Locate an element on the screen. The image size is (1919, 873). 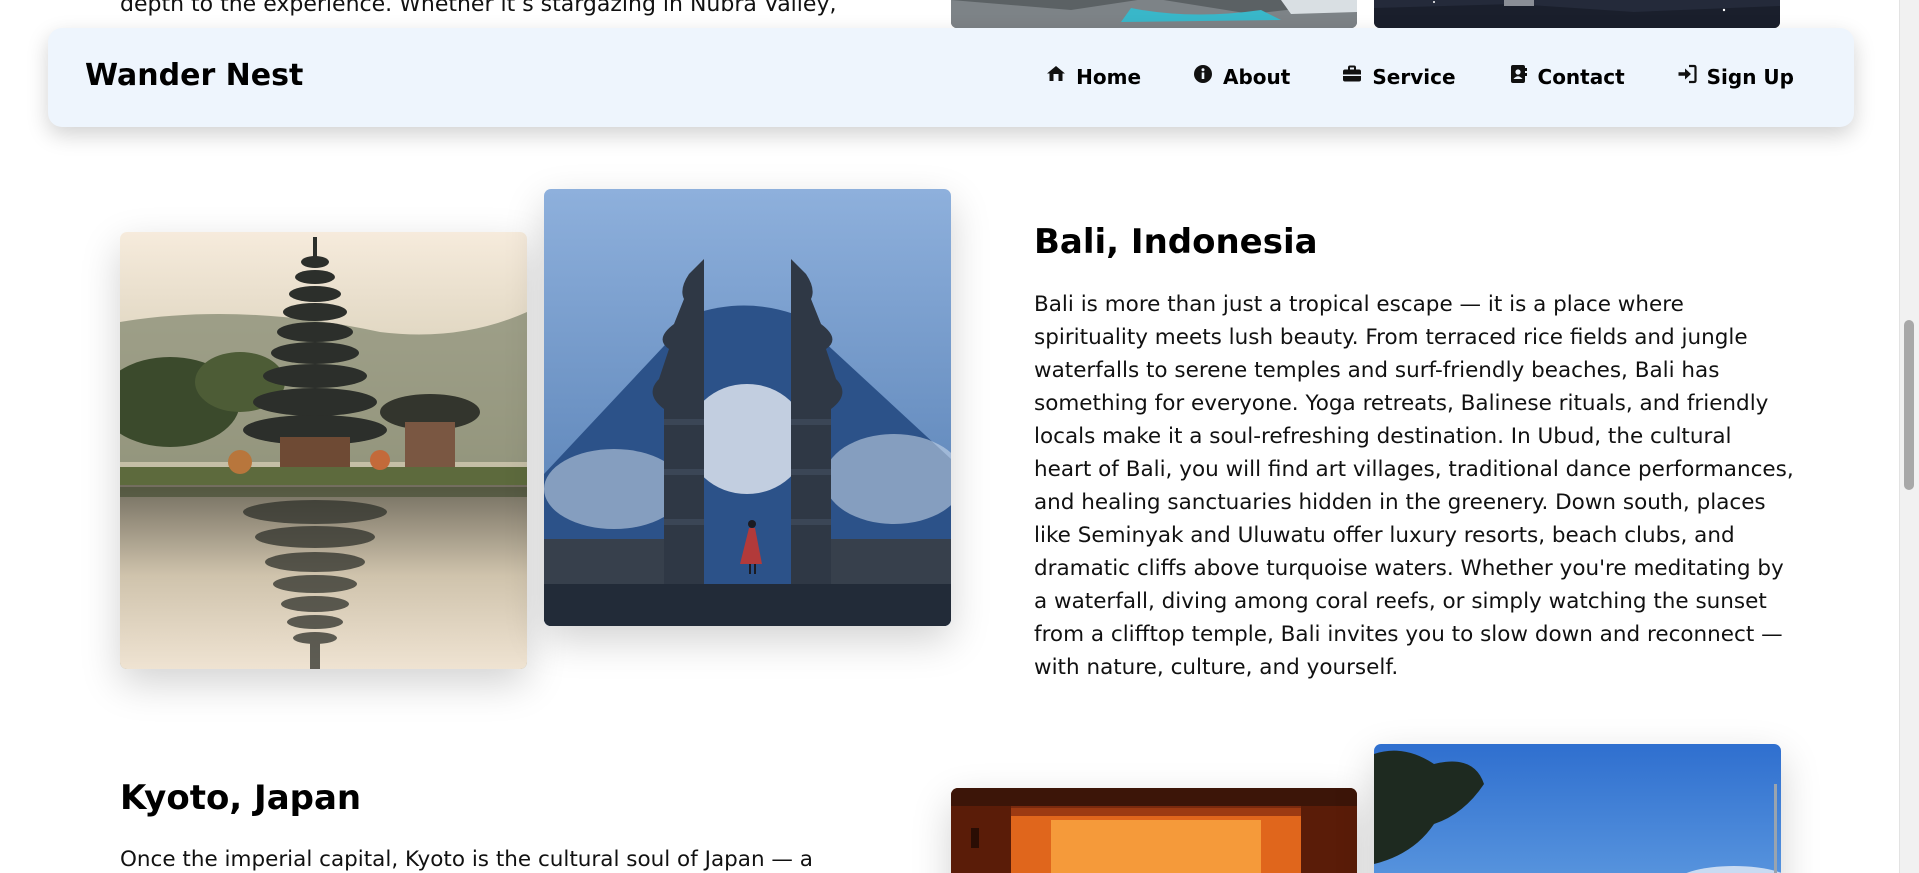
page-scrollbar is located at coordinates (1909, 436).